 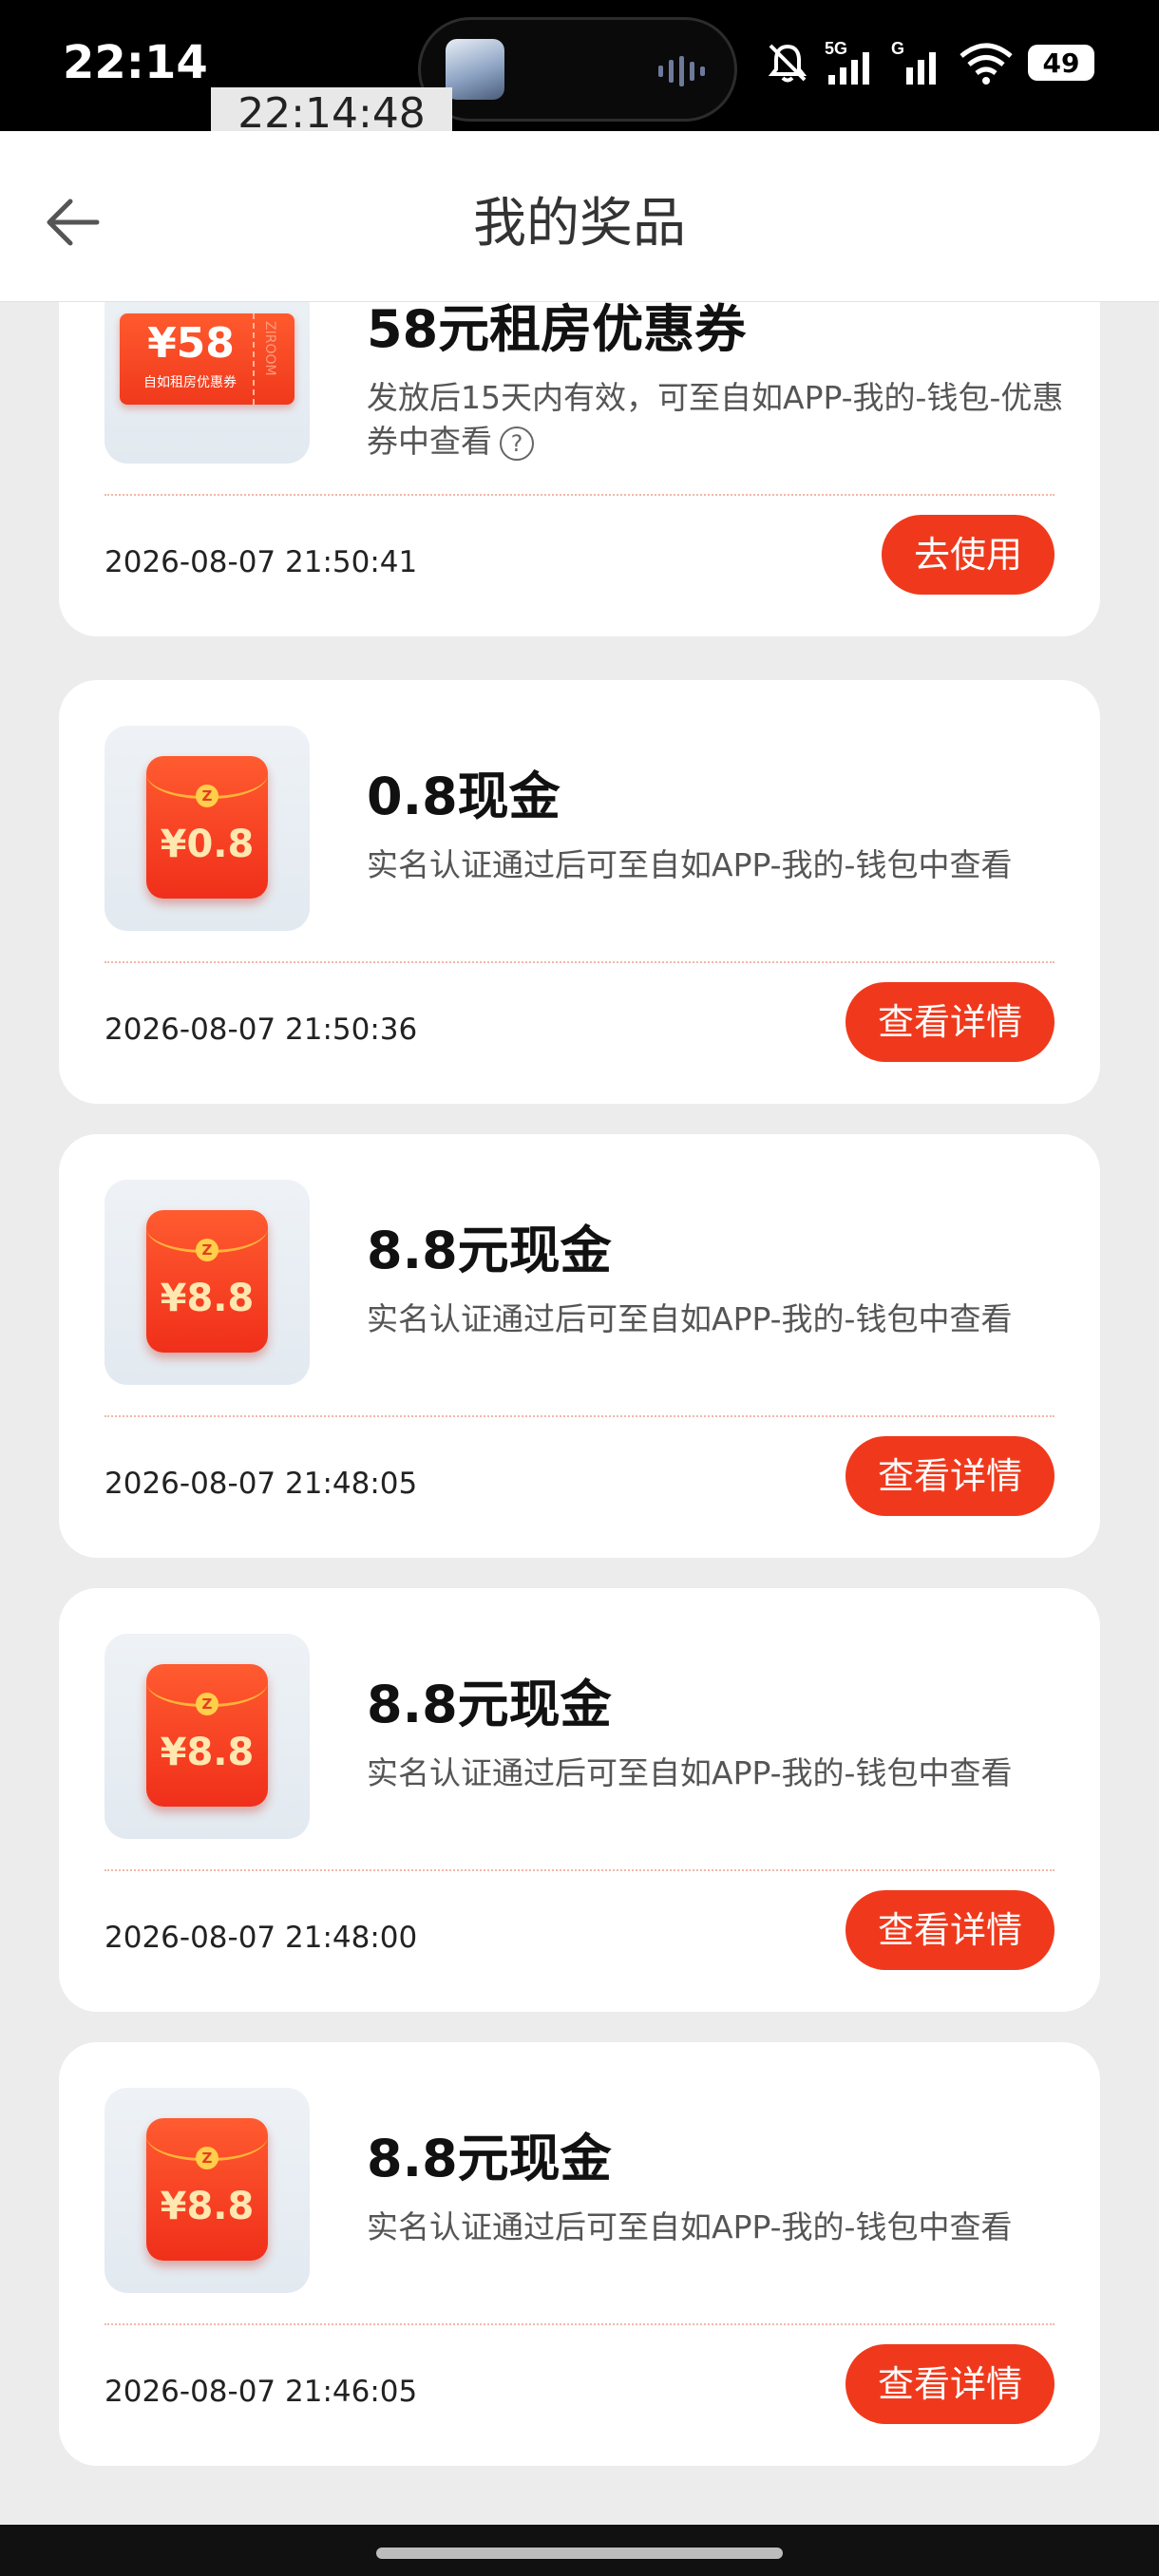 What do you see at coordinates (261, 1030) in the screenshot?
I see `prize-timestamp: 2026-08-07 21:50:36` at bounding box center [261, 1030].